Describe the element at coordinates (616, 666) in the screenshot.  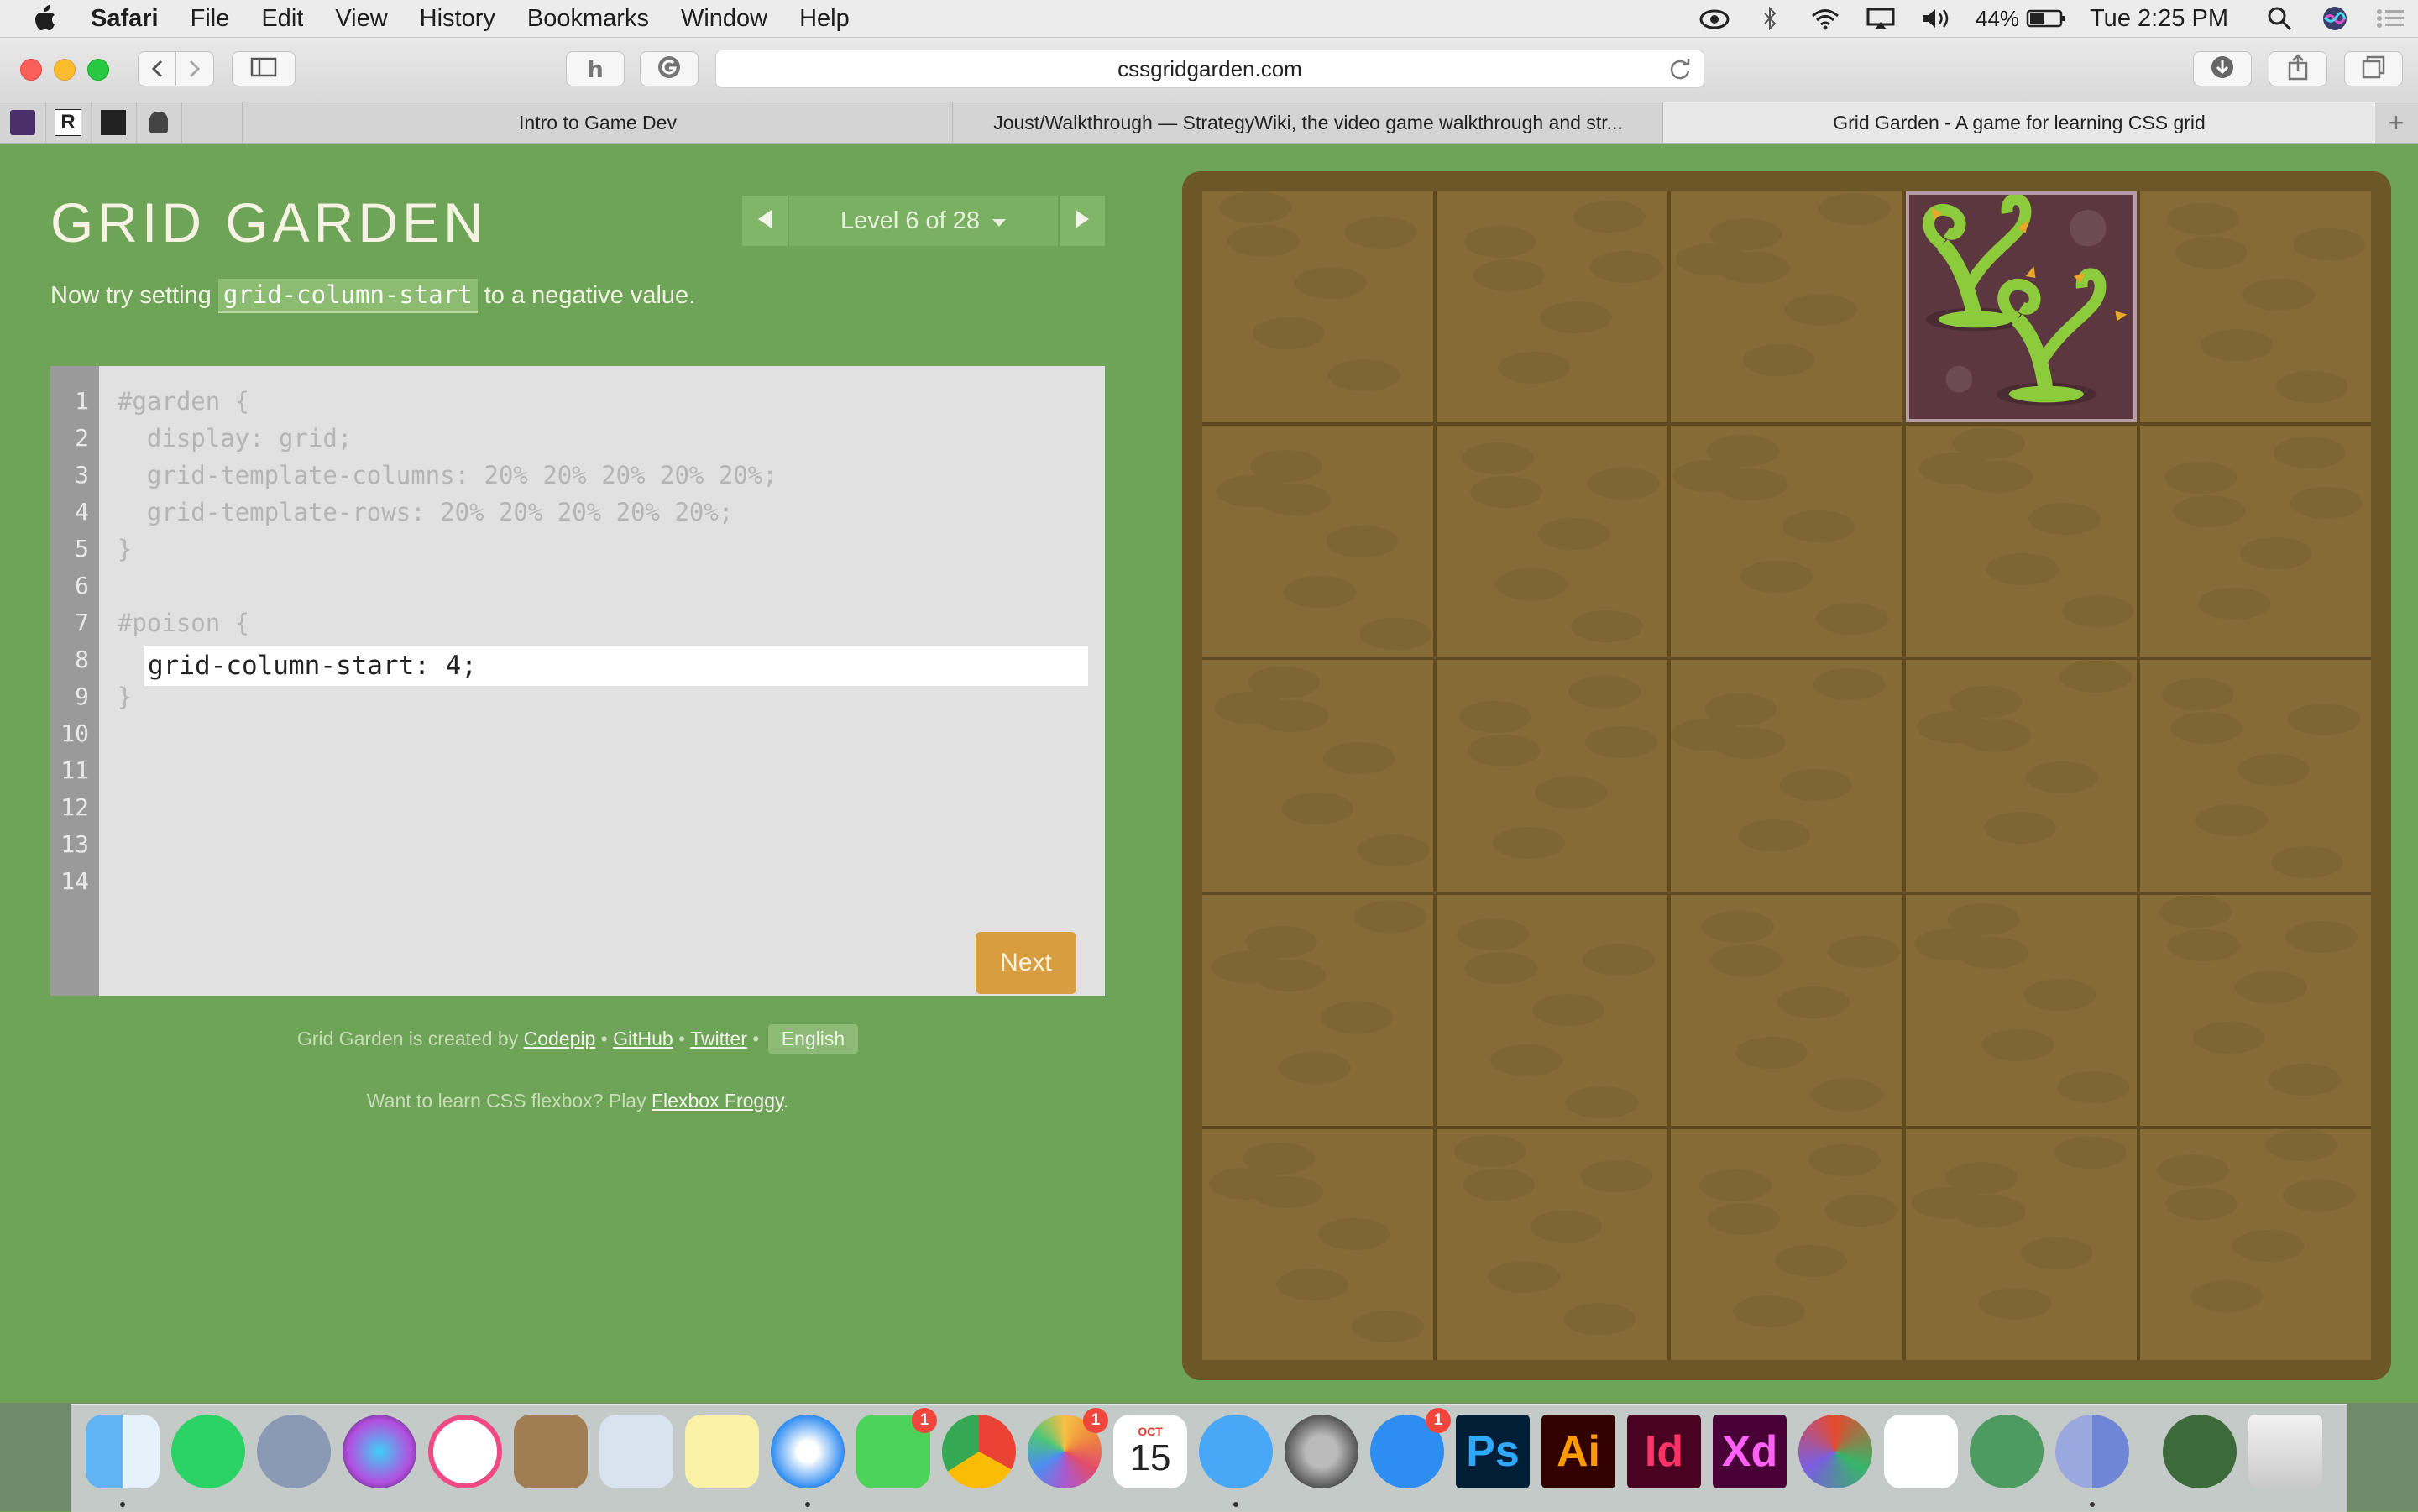
I see `css-answer-input: grid-column-start: 4;` at that location.